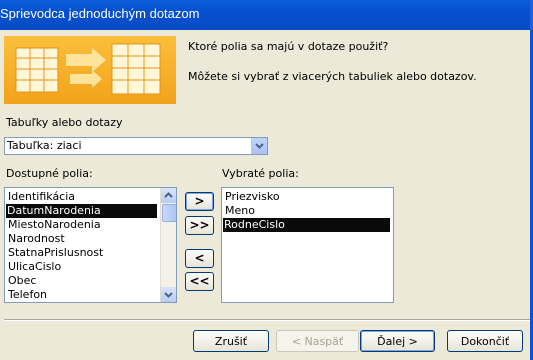  Describe the element at coordinates (64, 122) in the screenshot. I see `tables-label: Tabuľky alebo dotazy` at that location.